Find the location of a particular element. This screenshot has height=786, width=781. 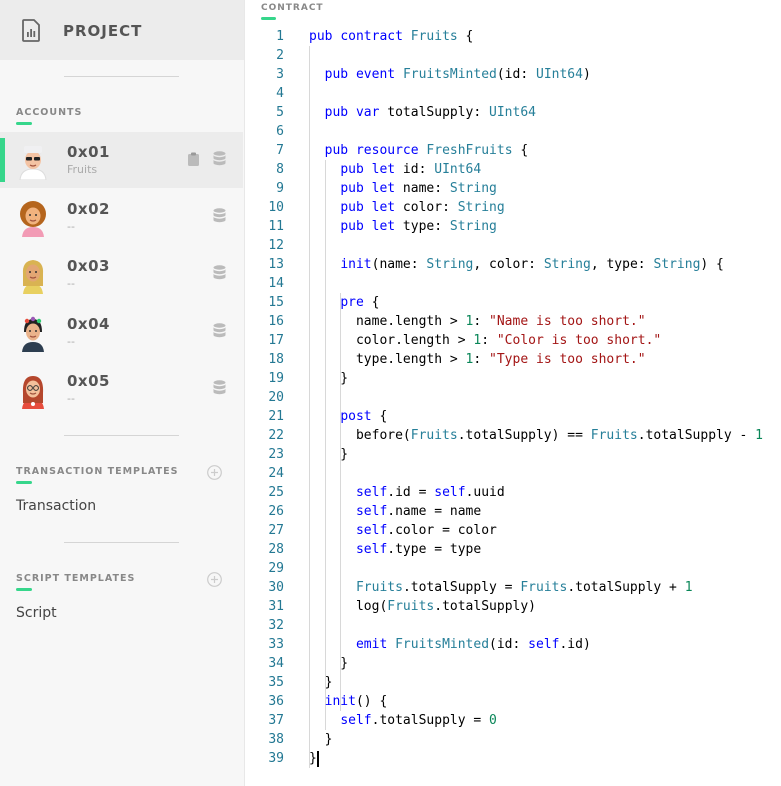

line-number: 26 is located at coordinates (276, 511).